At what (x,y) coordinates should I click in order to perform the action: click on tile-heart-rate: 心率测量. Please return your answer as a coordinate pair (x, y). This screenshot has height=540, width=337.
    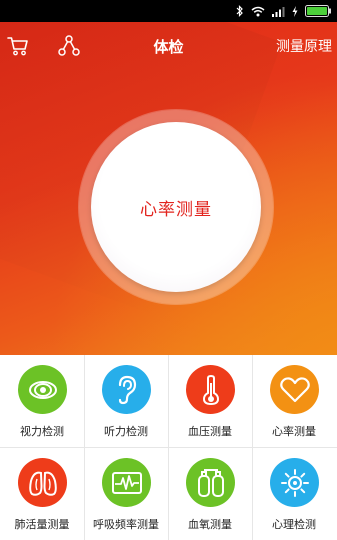
    Looking at the image, I should click on (294, 401).